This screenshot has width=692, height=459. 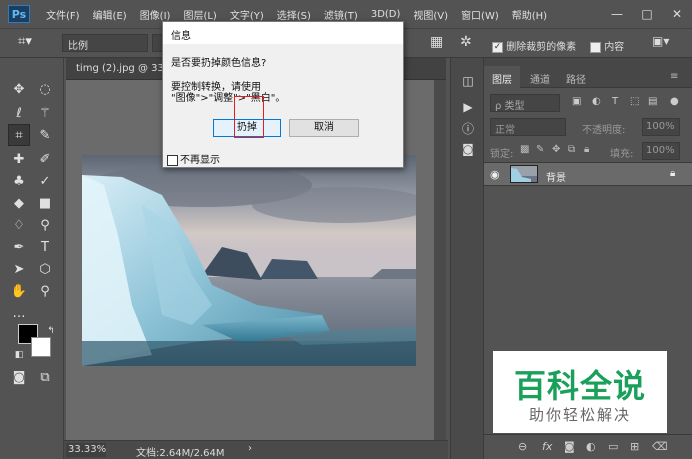 I want to click on filter-pixel-icon: ▣, so click(x=576, y=101).